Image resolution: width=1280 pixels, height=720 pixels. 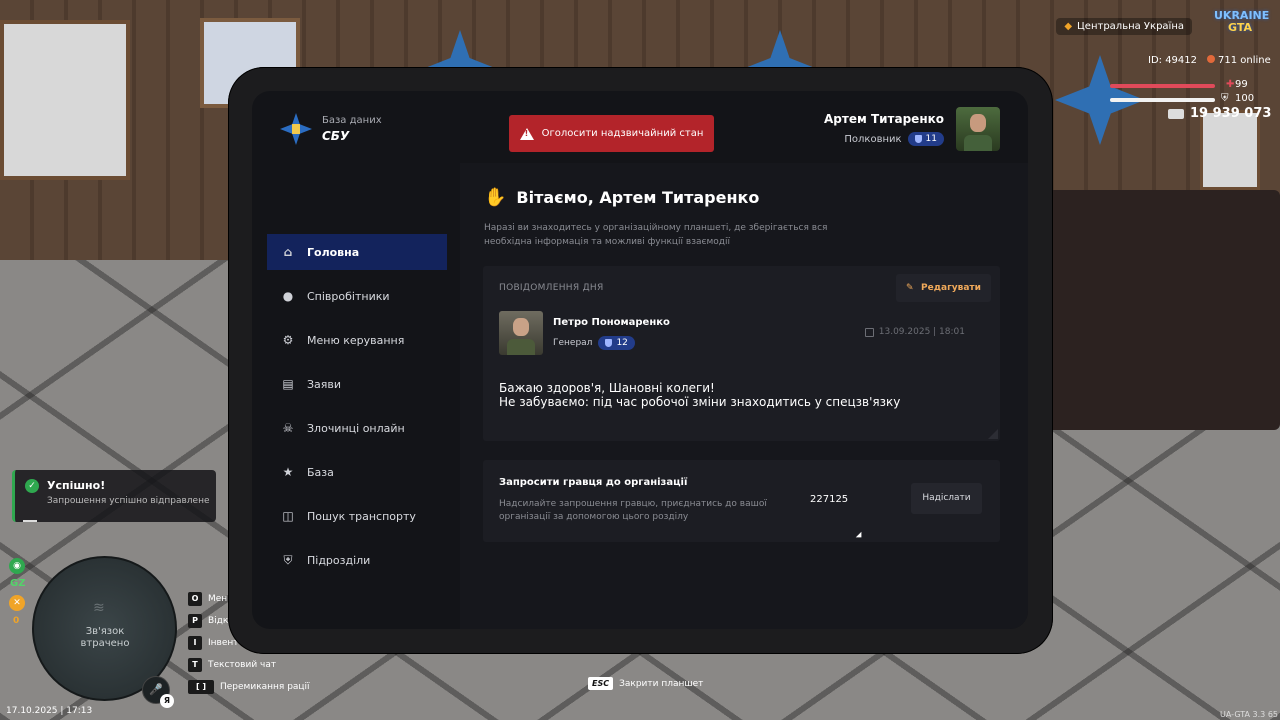 What do you see at coordinates (1162, 100) in the screenshot?
I see `armor-bar` at bounding box center [1162, 100].